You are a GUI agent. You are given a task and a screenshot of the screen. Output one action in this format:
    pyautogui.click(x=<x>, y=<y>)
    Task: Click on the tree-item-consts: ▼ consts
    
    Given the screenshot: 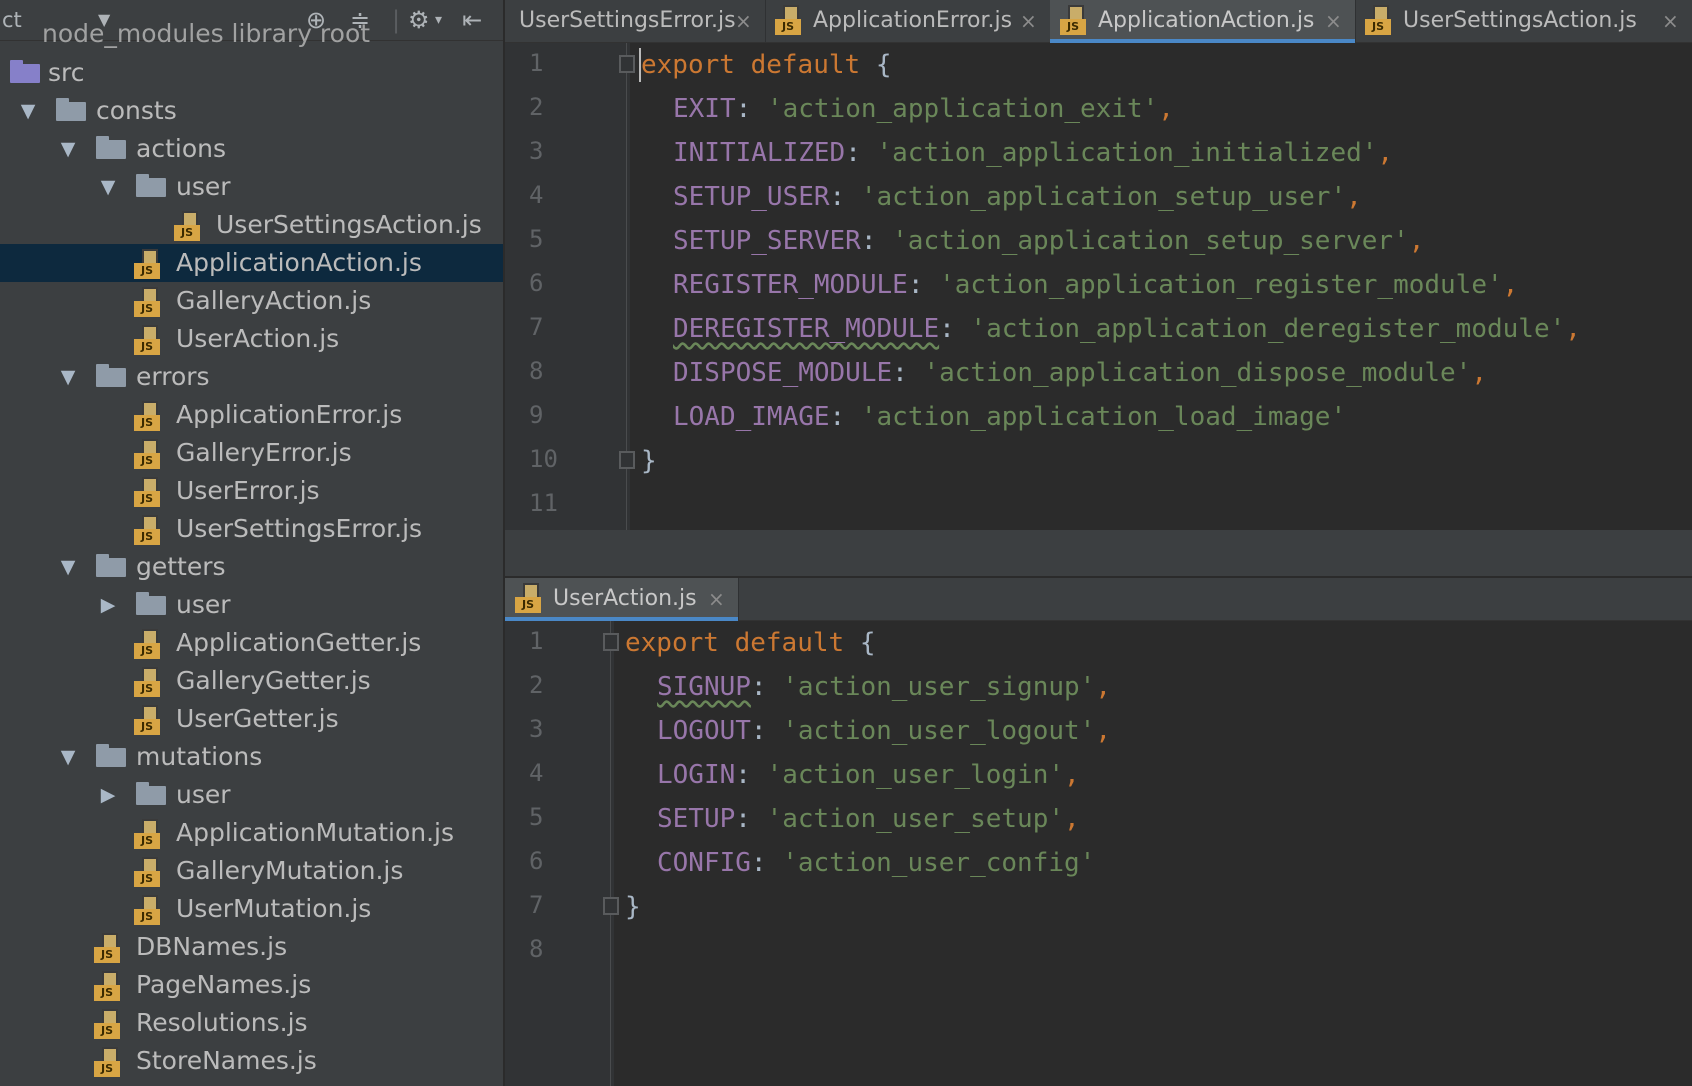 What is the action you would take?
    pyautogui.click(x=251, y=111)
    